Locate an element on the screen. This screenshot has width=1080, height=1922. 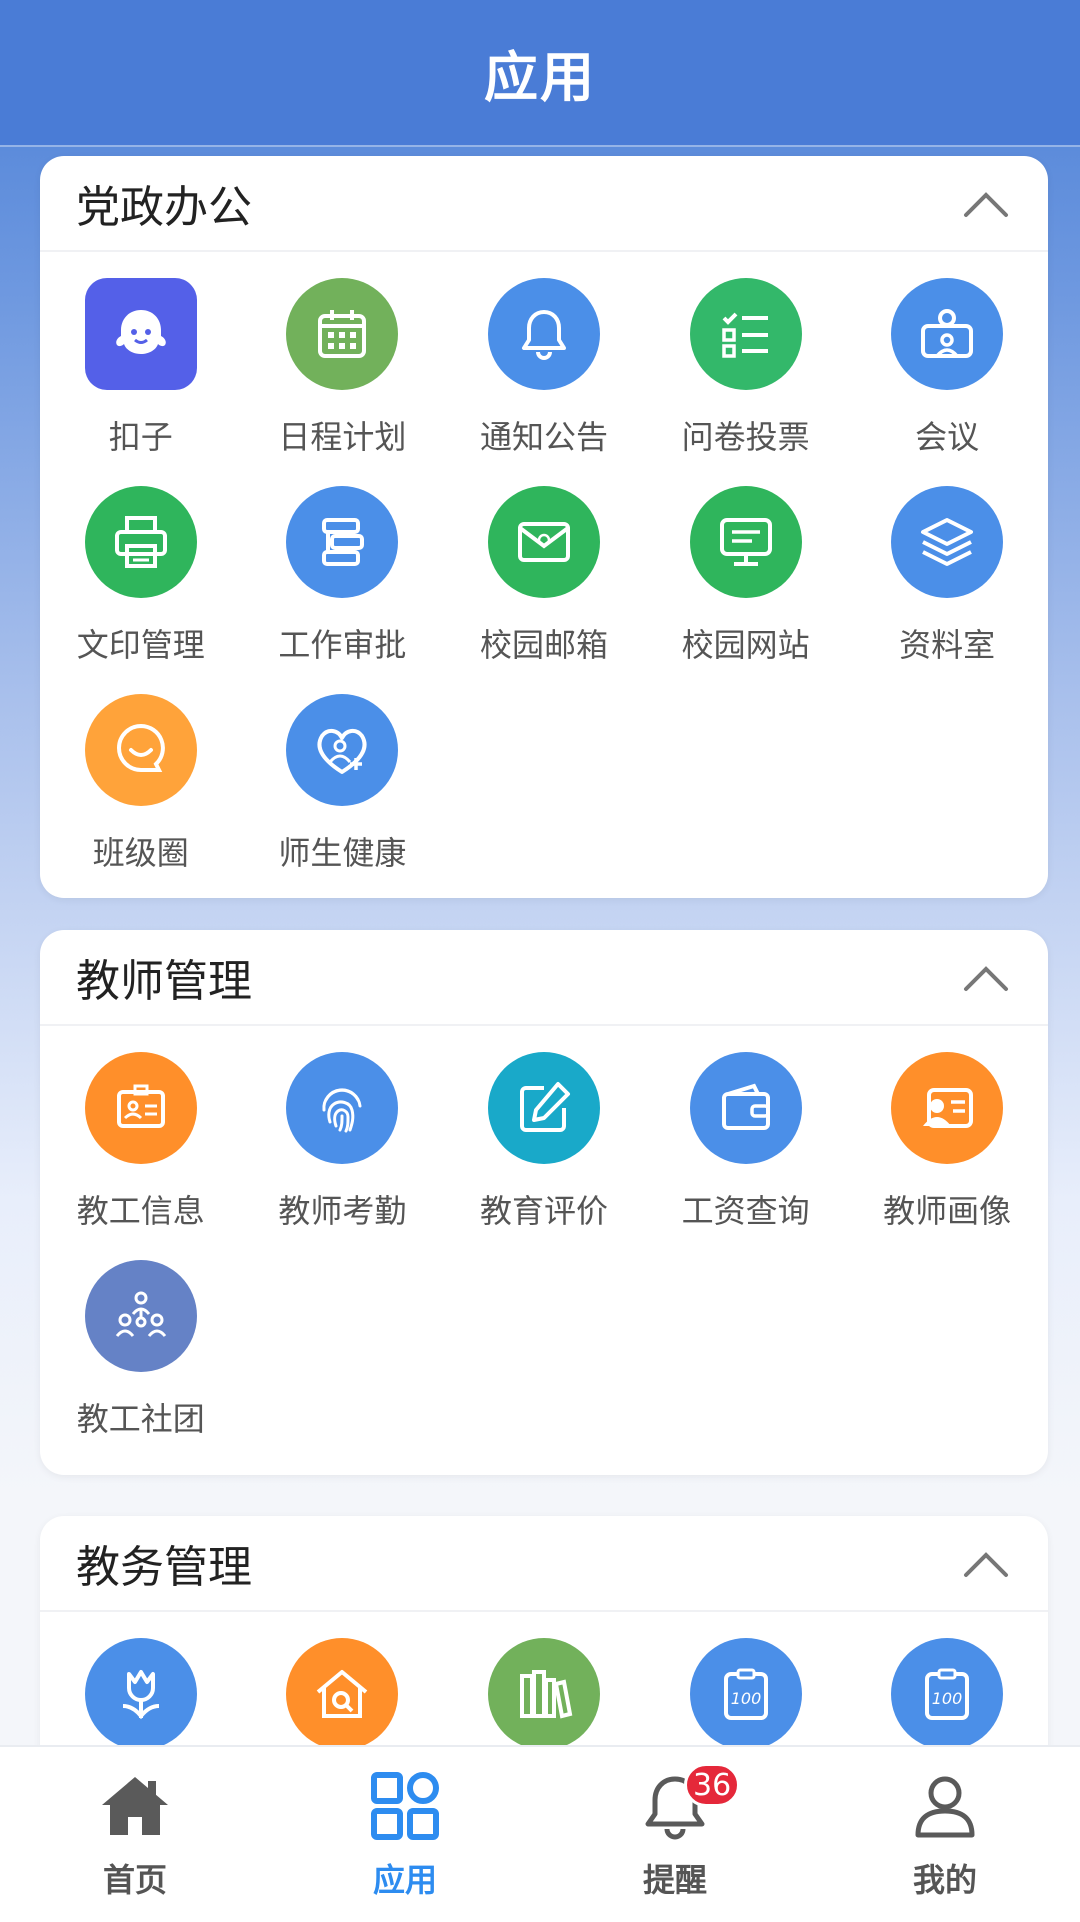
app-label: 教师考勤 is located at coordinates (342, 1211).